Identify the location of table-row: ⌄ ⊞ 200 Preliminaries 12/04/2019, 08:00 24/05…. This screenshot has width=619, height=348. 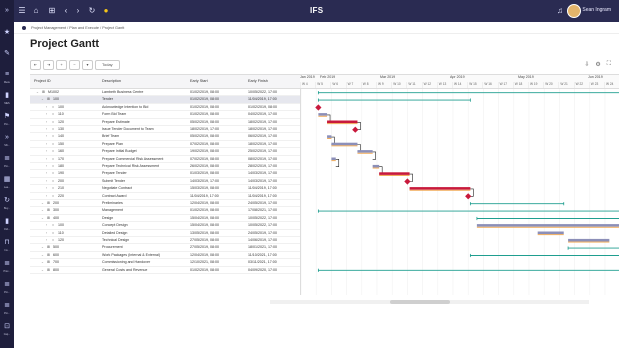
(165, 204).